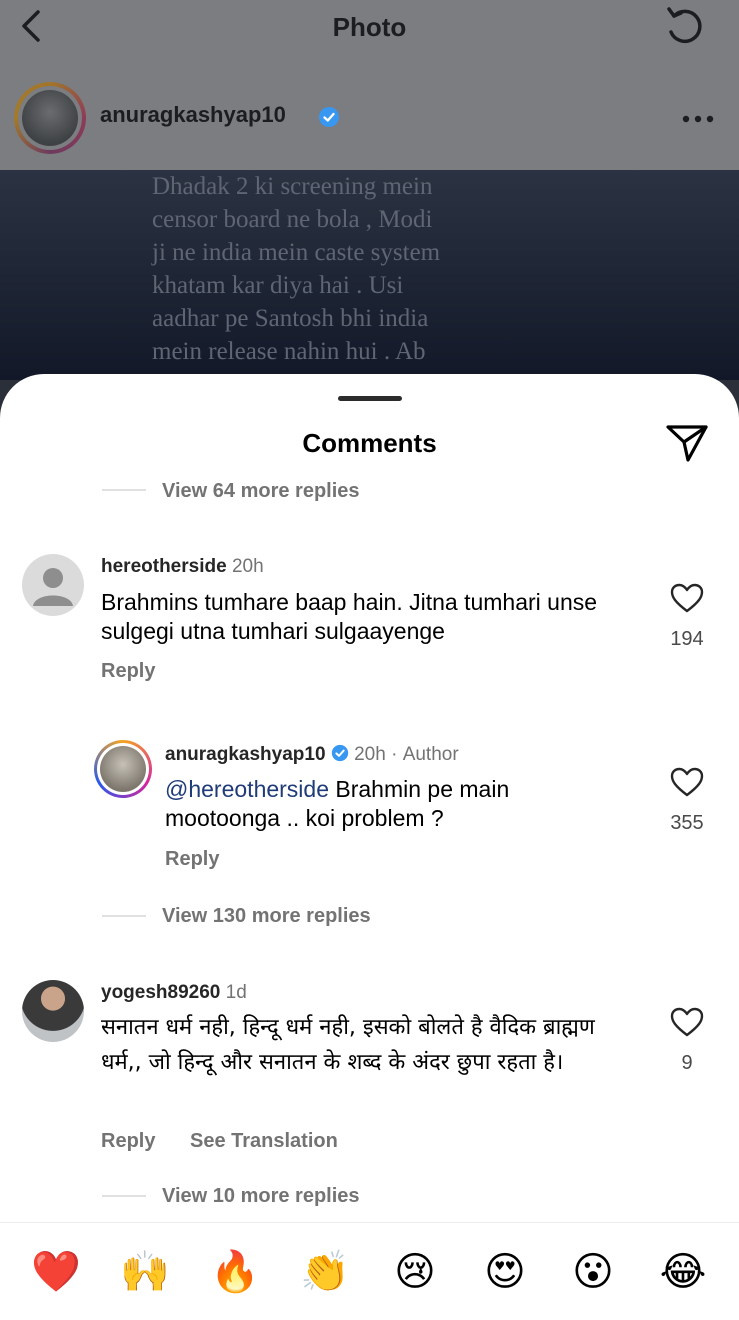 This screenshot has height=1320, width=739. What do you see at coordinates (261, 1196) in the screenshot?
I see `view-more-replies: View 10 more replies` at bounding box center [261, 1196].